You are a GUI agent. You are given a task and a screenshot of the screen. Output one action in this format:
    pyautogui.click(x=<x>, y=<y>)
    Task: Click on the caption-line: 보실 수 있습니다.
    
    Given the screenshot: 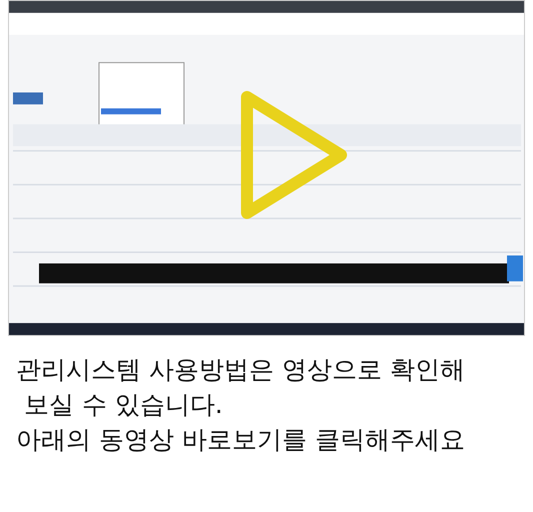 What is the action you would take?
    pyautogui.click(x=123, y=405)
    